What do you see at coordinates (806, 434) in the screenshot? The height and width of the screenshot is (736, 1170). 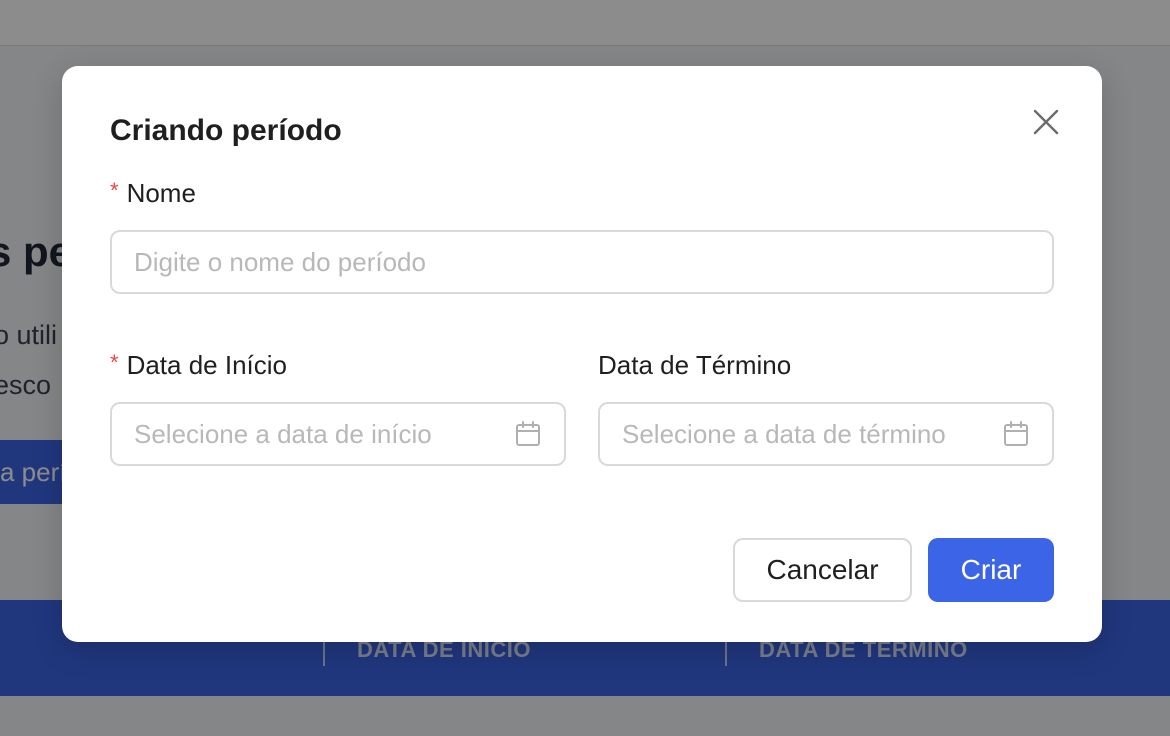 I see `end-date-input` at bounding box center [806, 434].